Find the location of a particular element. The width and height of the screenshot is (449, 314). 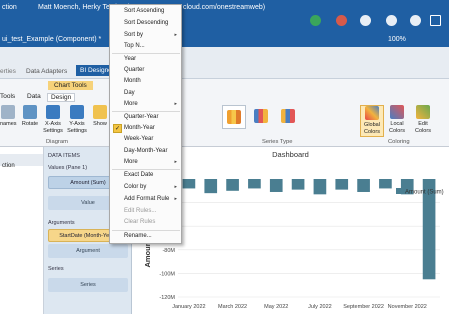

legend-swatch is located at coordinates (399, 191).